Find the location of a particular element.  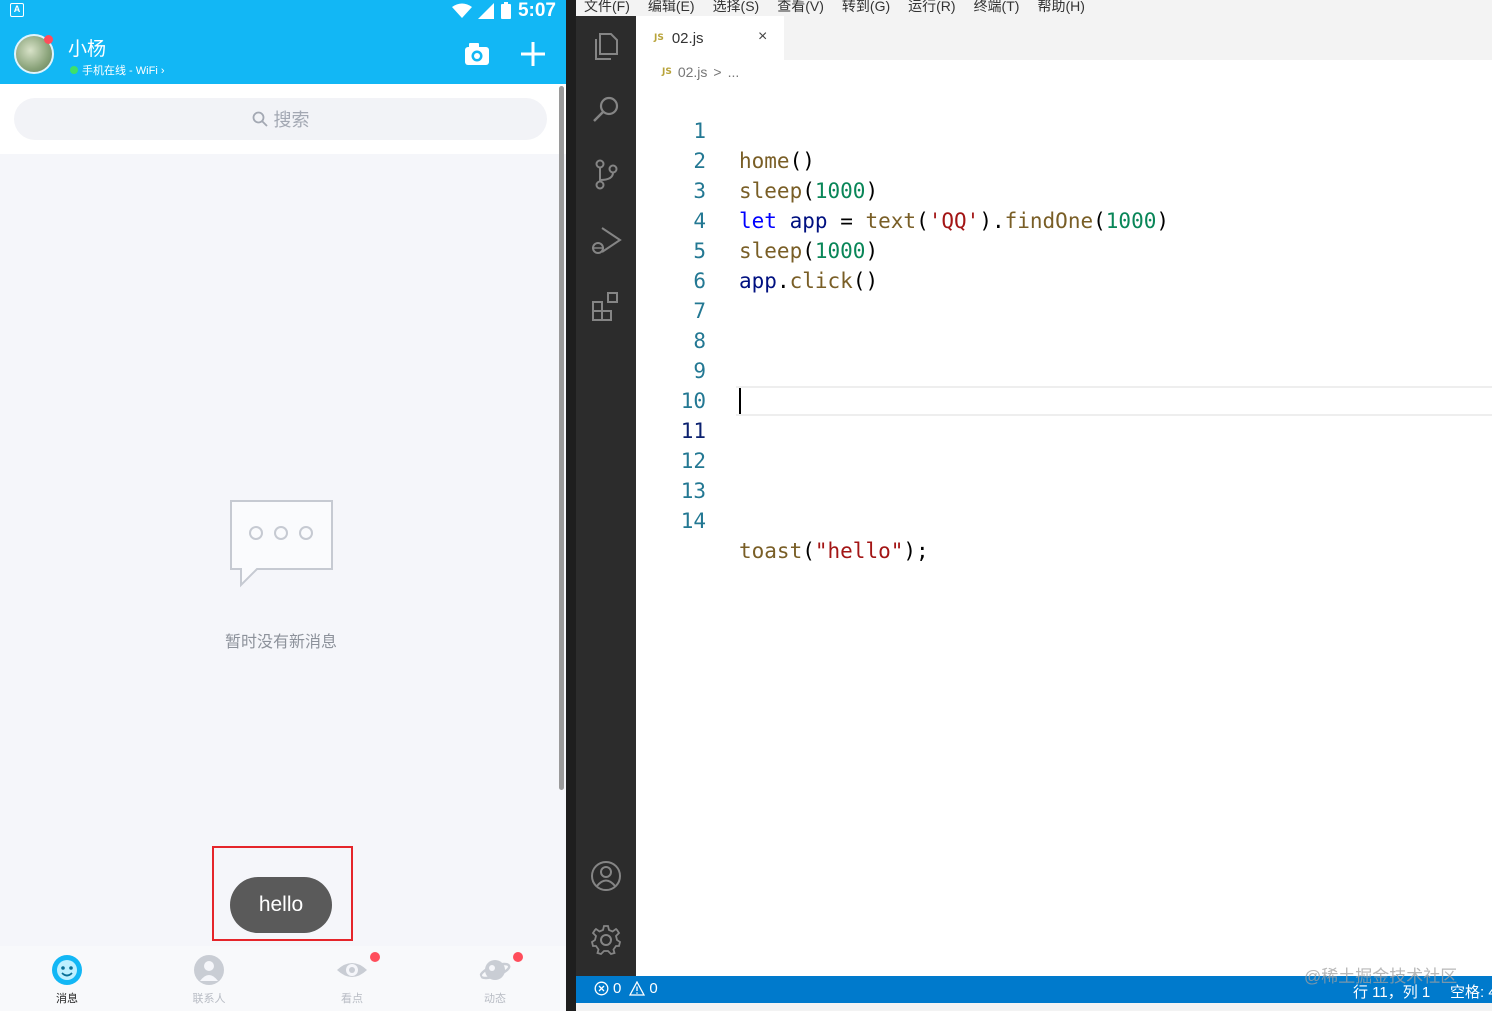

text-cursor is located at coordinates (740, 401).